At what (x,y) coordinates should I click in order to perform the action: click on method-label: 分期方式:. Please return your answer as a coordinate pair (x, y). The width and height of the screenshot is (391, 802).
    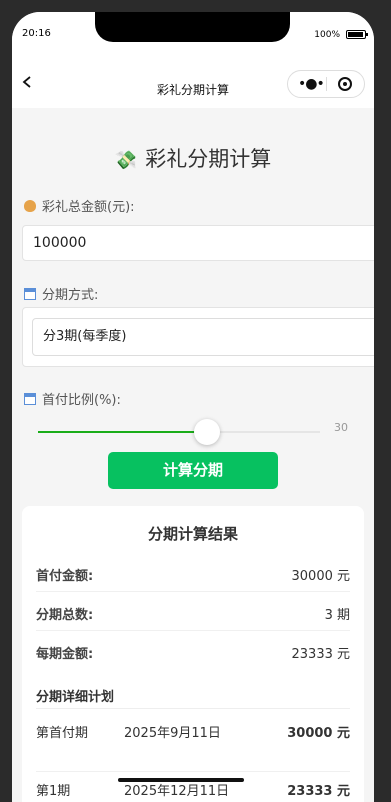
    Looking at the image, I should click on (70, 295).